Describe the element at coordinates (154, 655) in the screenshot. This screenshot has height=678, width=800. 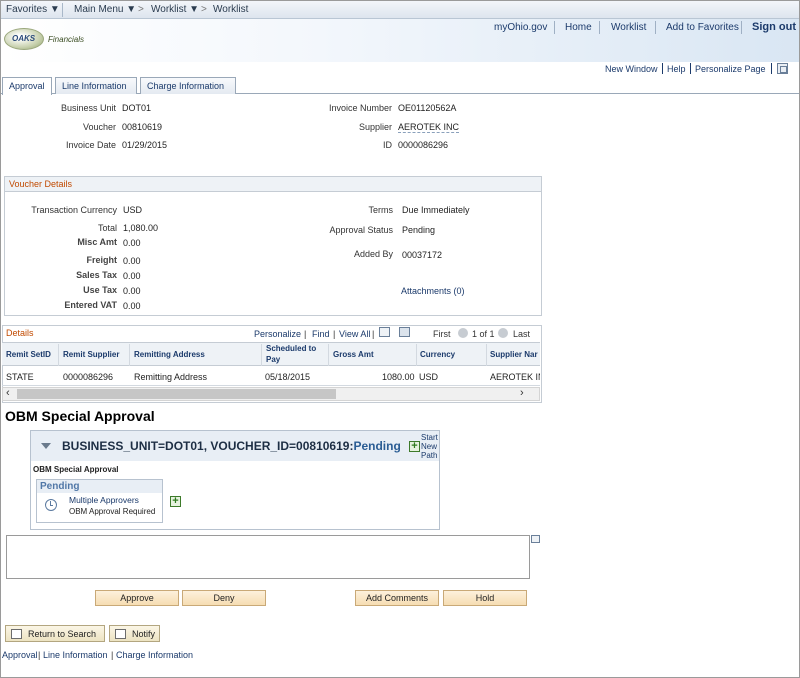
I see `footer-link-charge-information: Charge Information` at that location.